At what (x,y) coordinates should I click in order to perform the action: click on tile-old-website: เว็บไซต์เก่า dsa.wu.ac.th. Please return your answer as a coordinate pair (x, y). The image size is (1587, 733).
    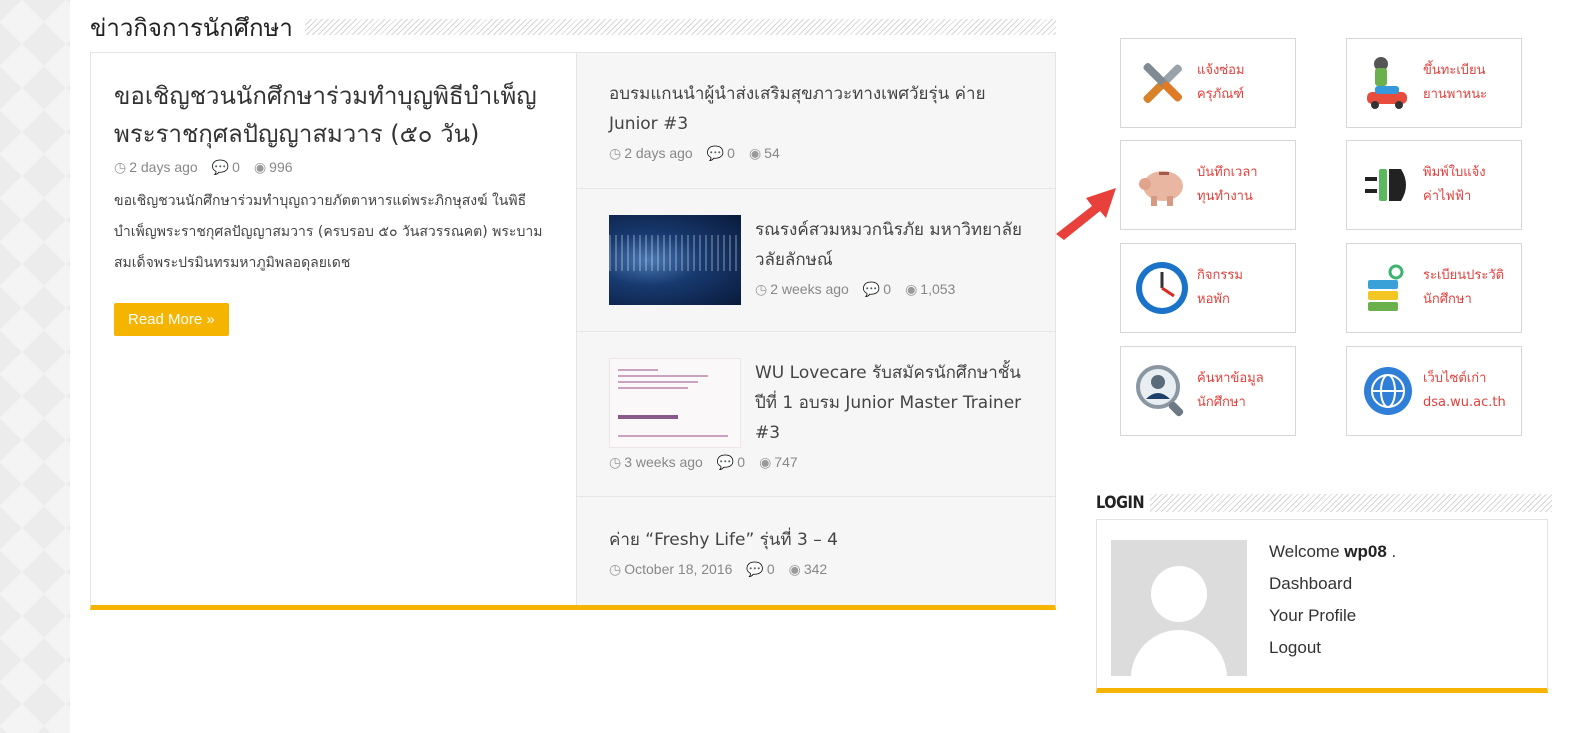
    Looking at the image, I should click on (1434, 391).